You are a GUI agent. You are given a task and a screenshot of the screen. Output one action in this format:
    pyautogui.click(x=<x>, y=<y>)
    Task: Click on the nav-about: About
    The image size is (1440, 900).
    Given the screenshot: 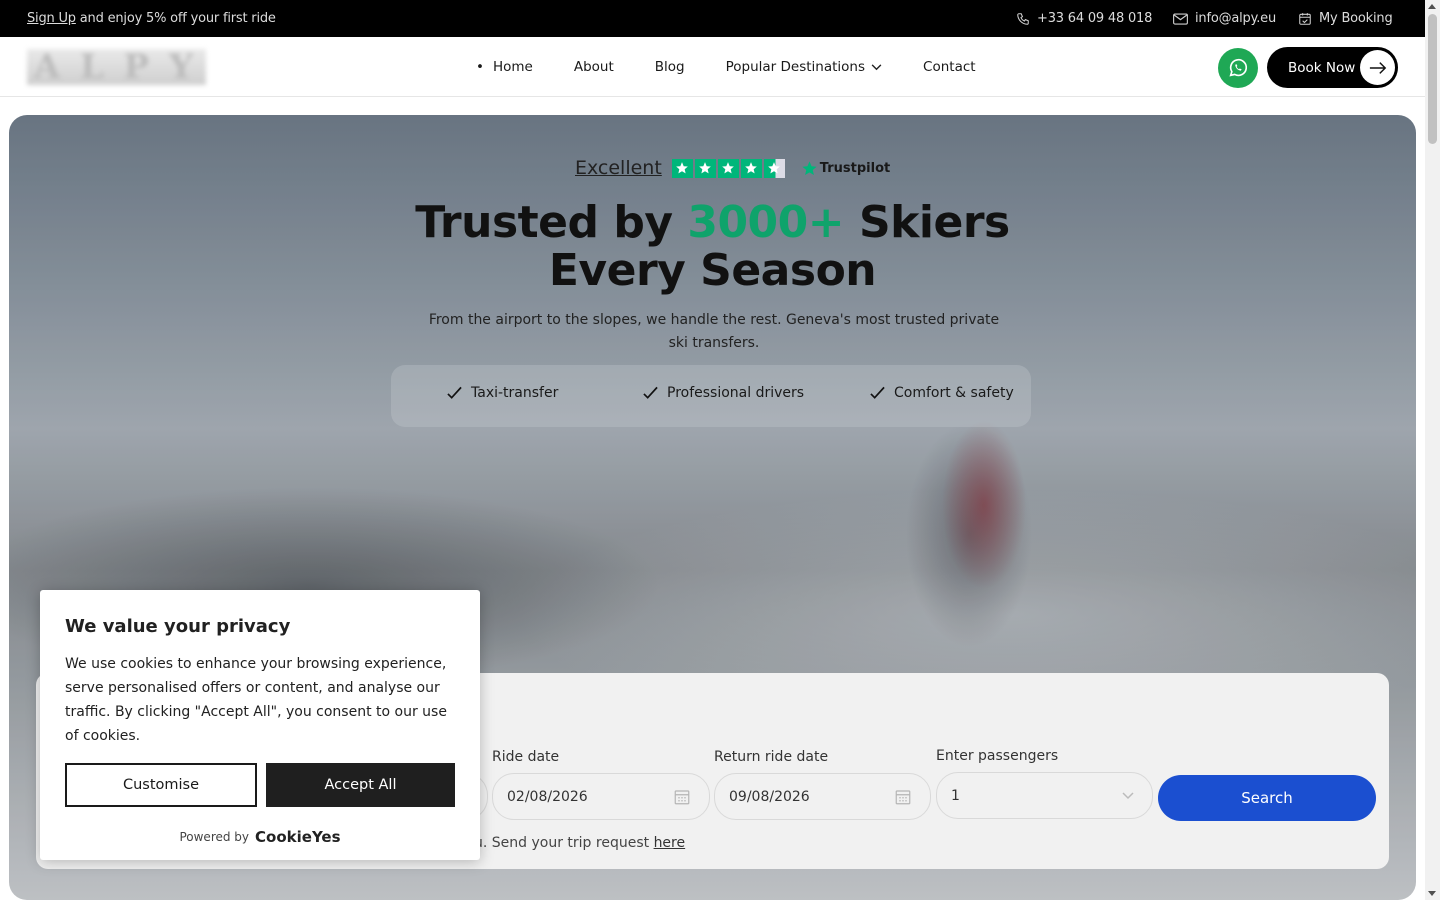 What is the action you would take?
    pyautogui.click(x=594, y=67)
    